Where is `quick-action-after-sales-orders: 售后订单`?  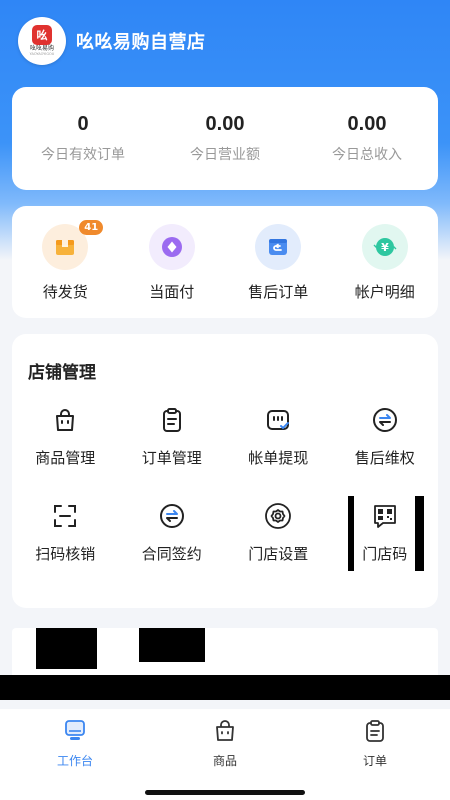
quick-action-after-sales-orders: 售后订单 is located at coordinates (278, 263).